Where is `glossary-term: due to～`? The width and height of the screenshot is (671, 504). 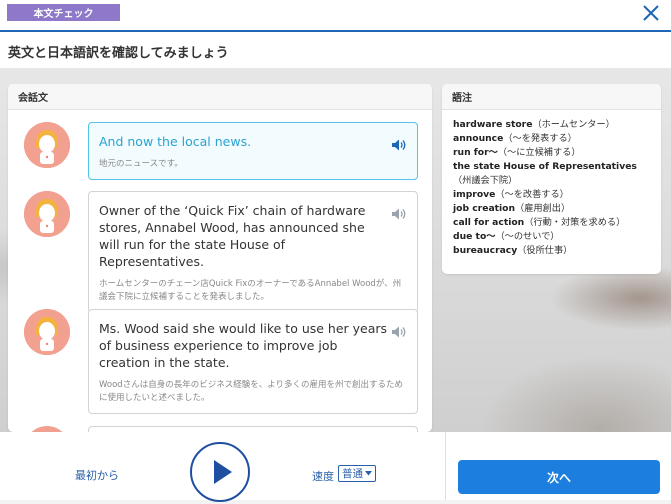 glossary-term: due to～ is located at coordinates (474, 236).